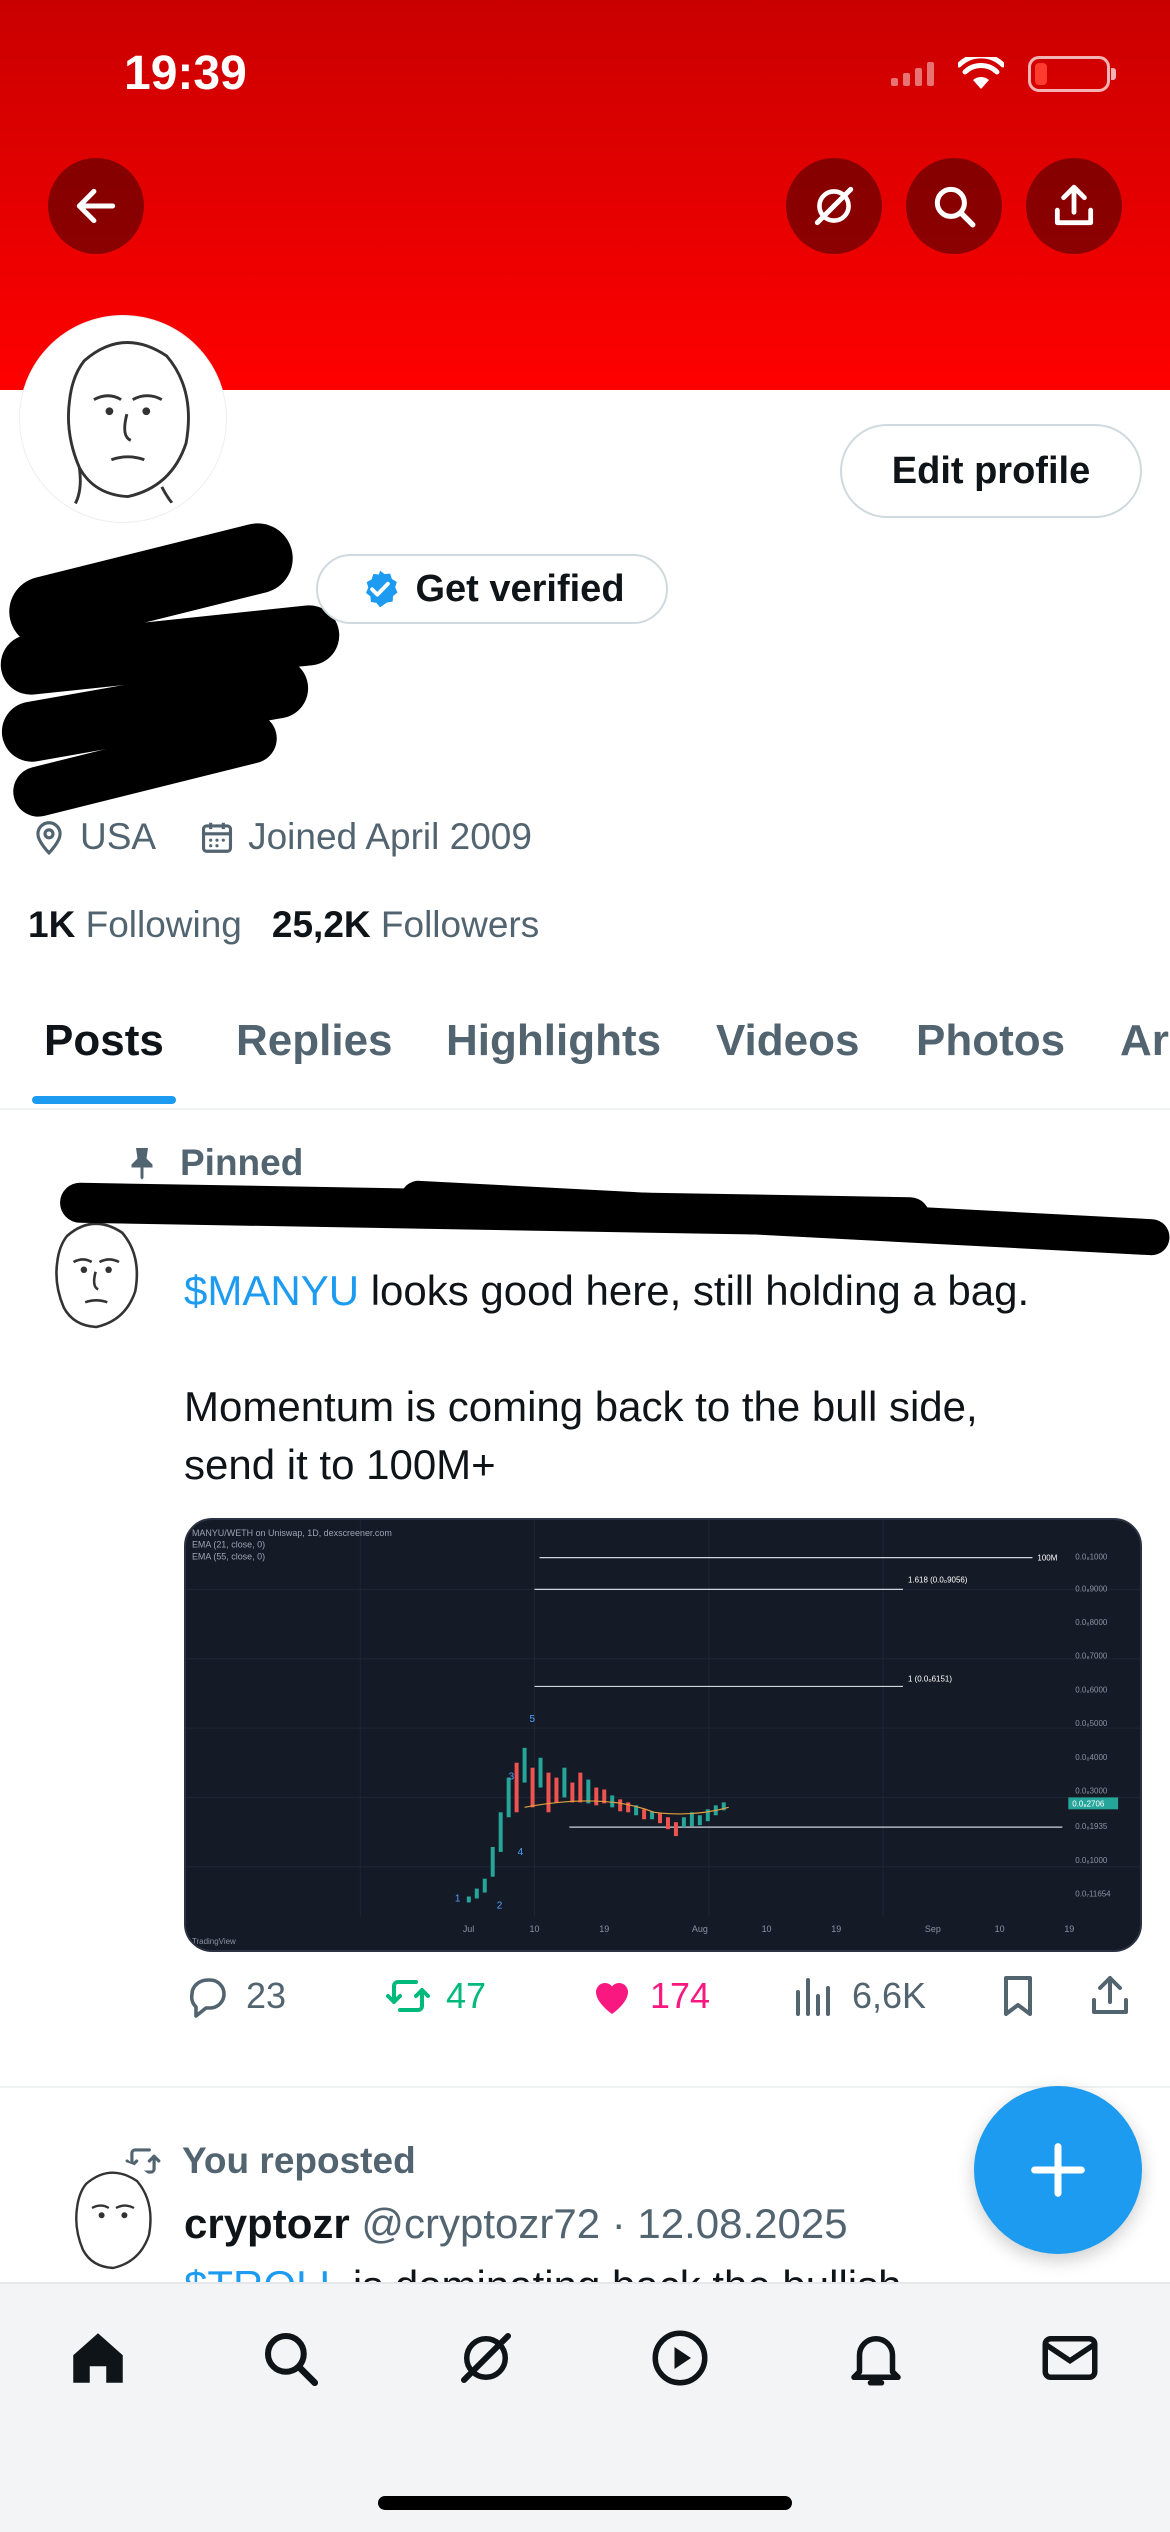  What do you see at coordinates (466, 1995) in the screenshot?
I see `repost-count: 47` at bounding box center [466, 1995].